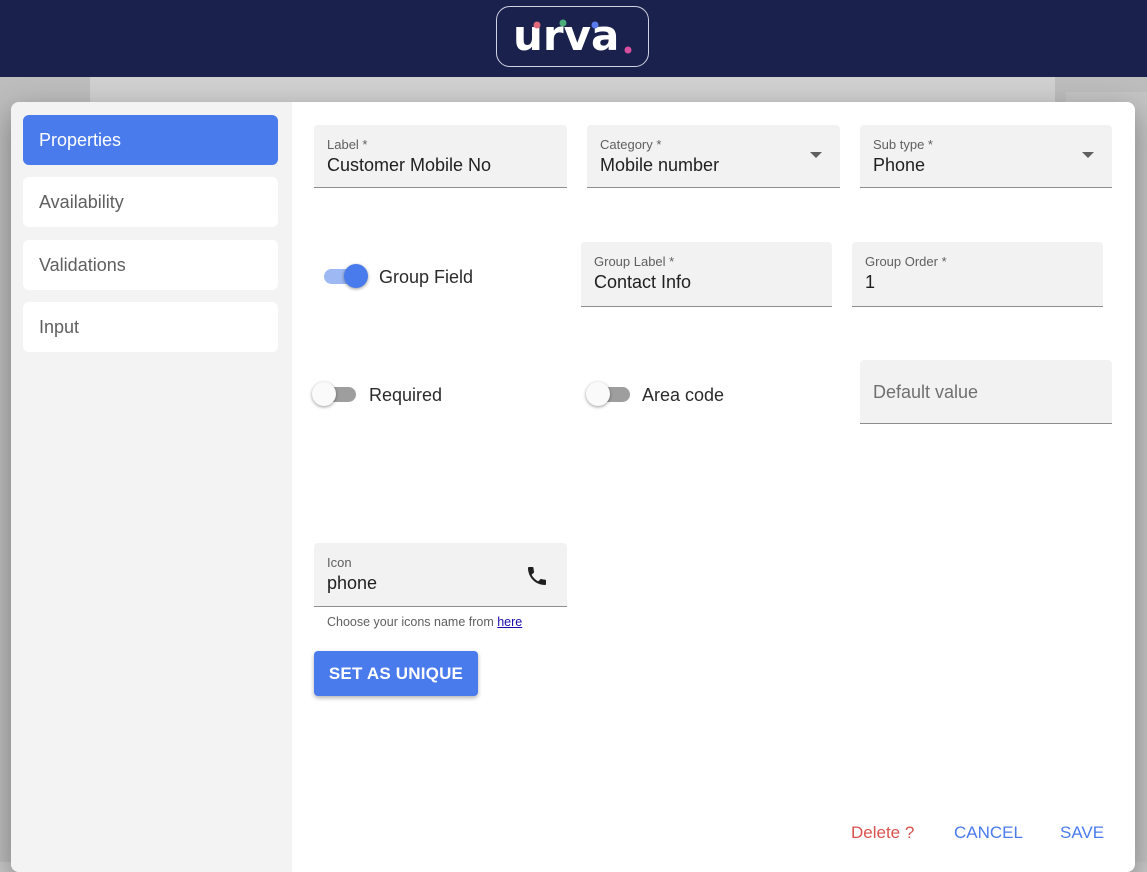 The image size is (1147, 872). What do you see at coordinates (986, 392) in the screenshot?
I see `default-value-field: Default value` at bounding box center [986, 392].